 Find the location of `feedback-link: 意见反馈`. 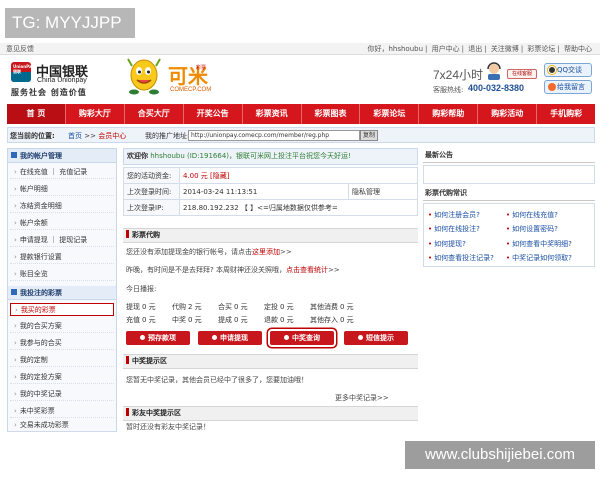

feedback-link: 意见反馈 is located at coordinates (20, 49).